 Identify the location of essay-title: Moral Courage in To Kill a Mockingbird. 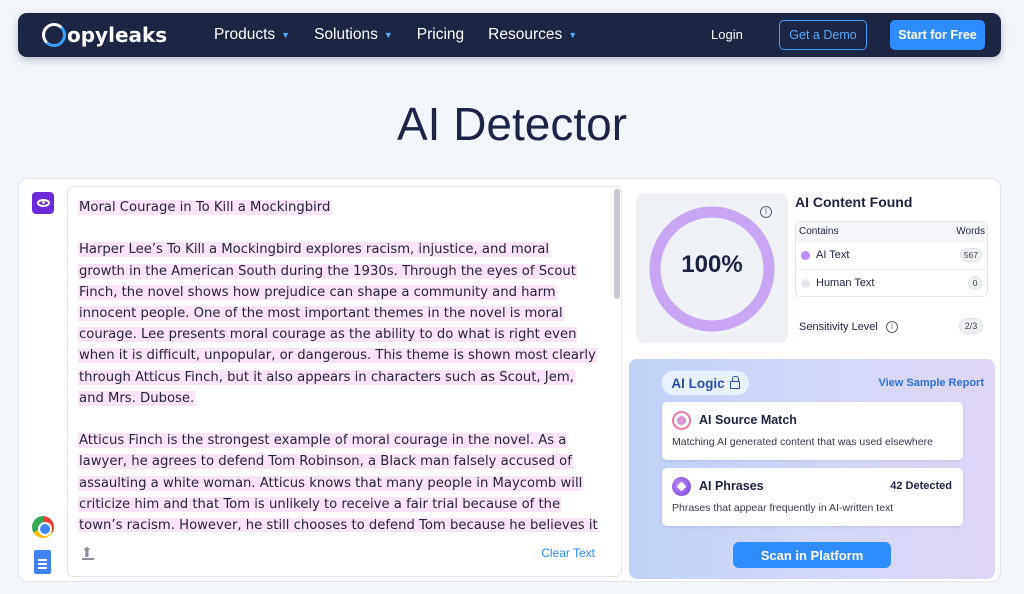
(205, 207).